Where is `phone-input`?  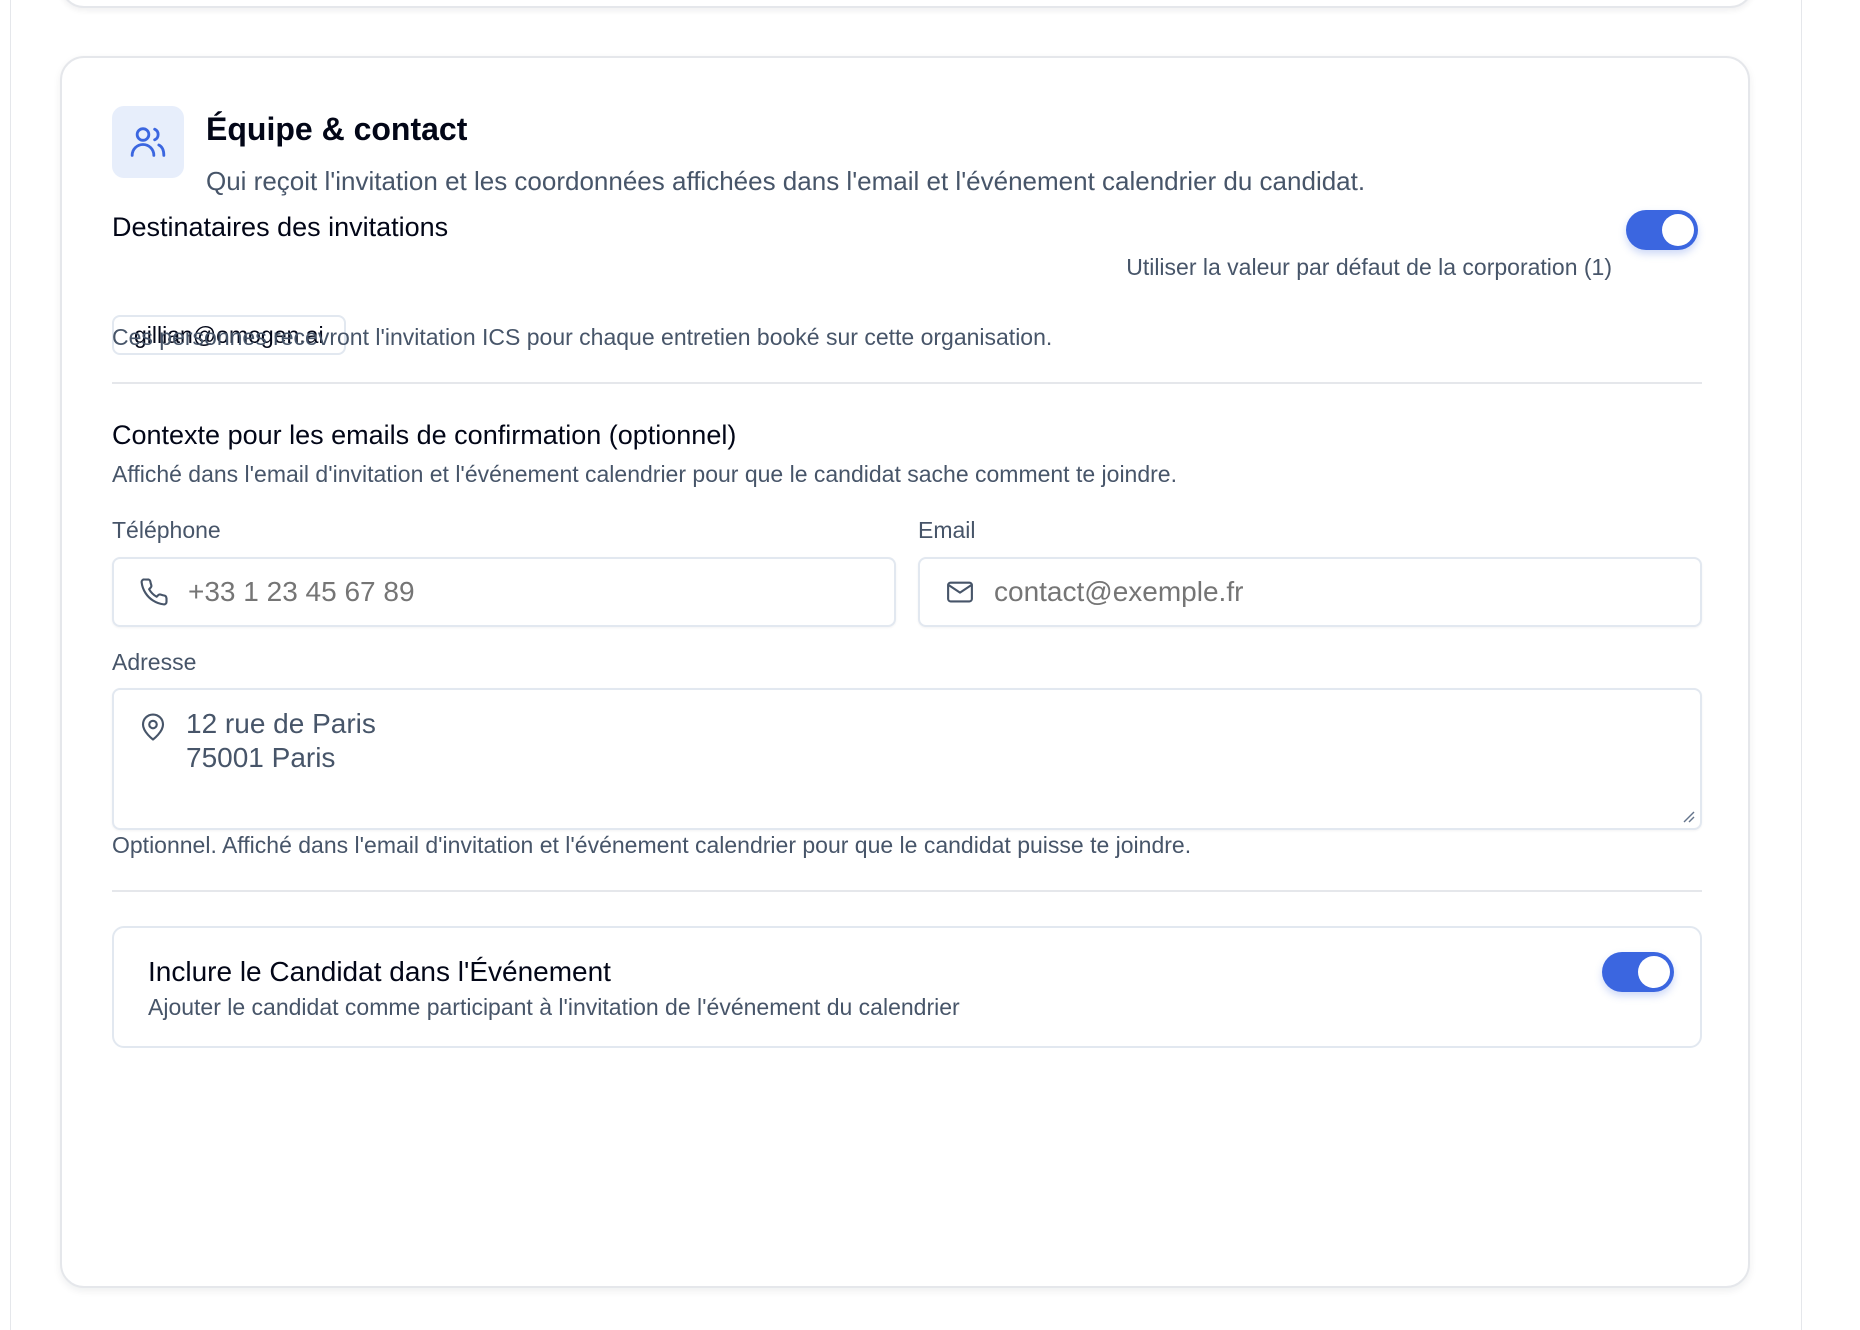
phone-input is located at coordinates (500, 592).